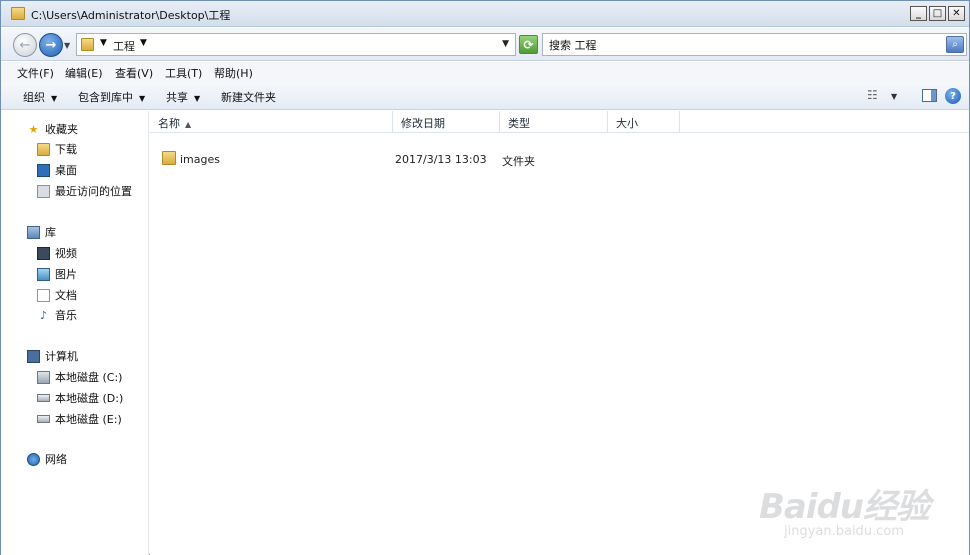  Describe the element at coordinates (843, 531) in the screenshot. I see `watermark-url: jingyan.baidu.com` at that location.